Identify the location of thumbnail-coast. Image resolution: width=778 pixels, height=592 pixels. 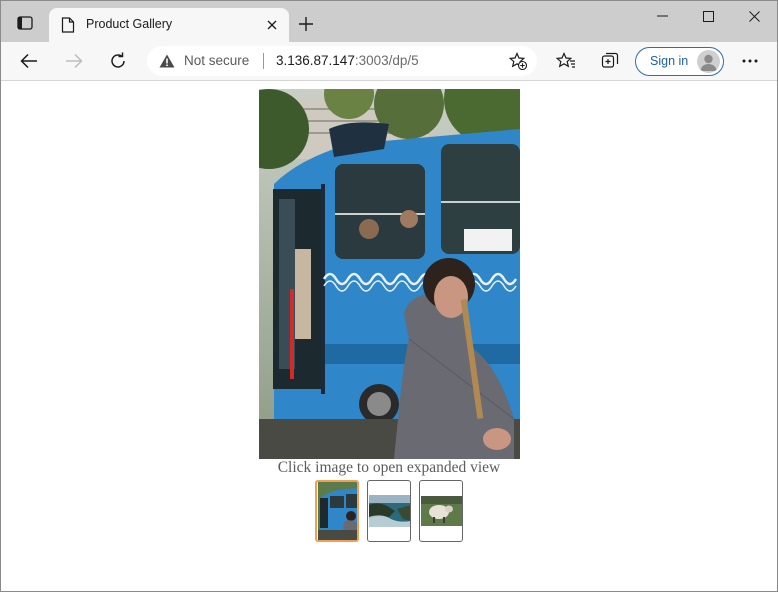
(389, 511).